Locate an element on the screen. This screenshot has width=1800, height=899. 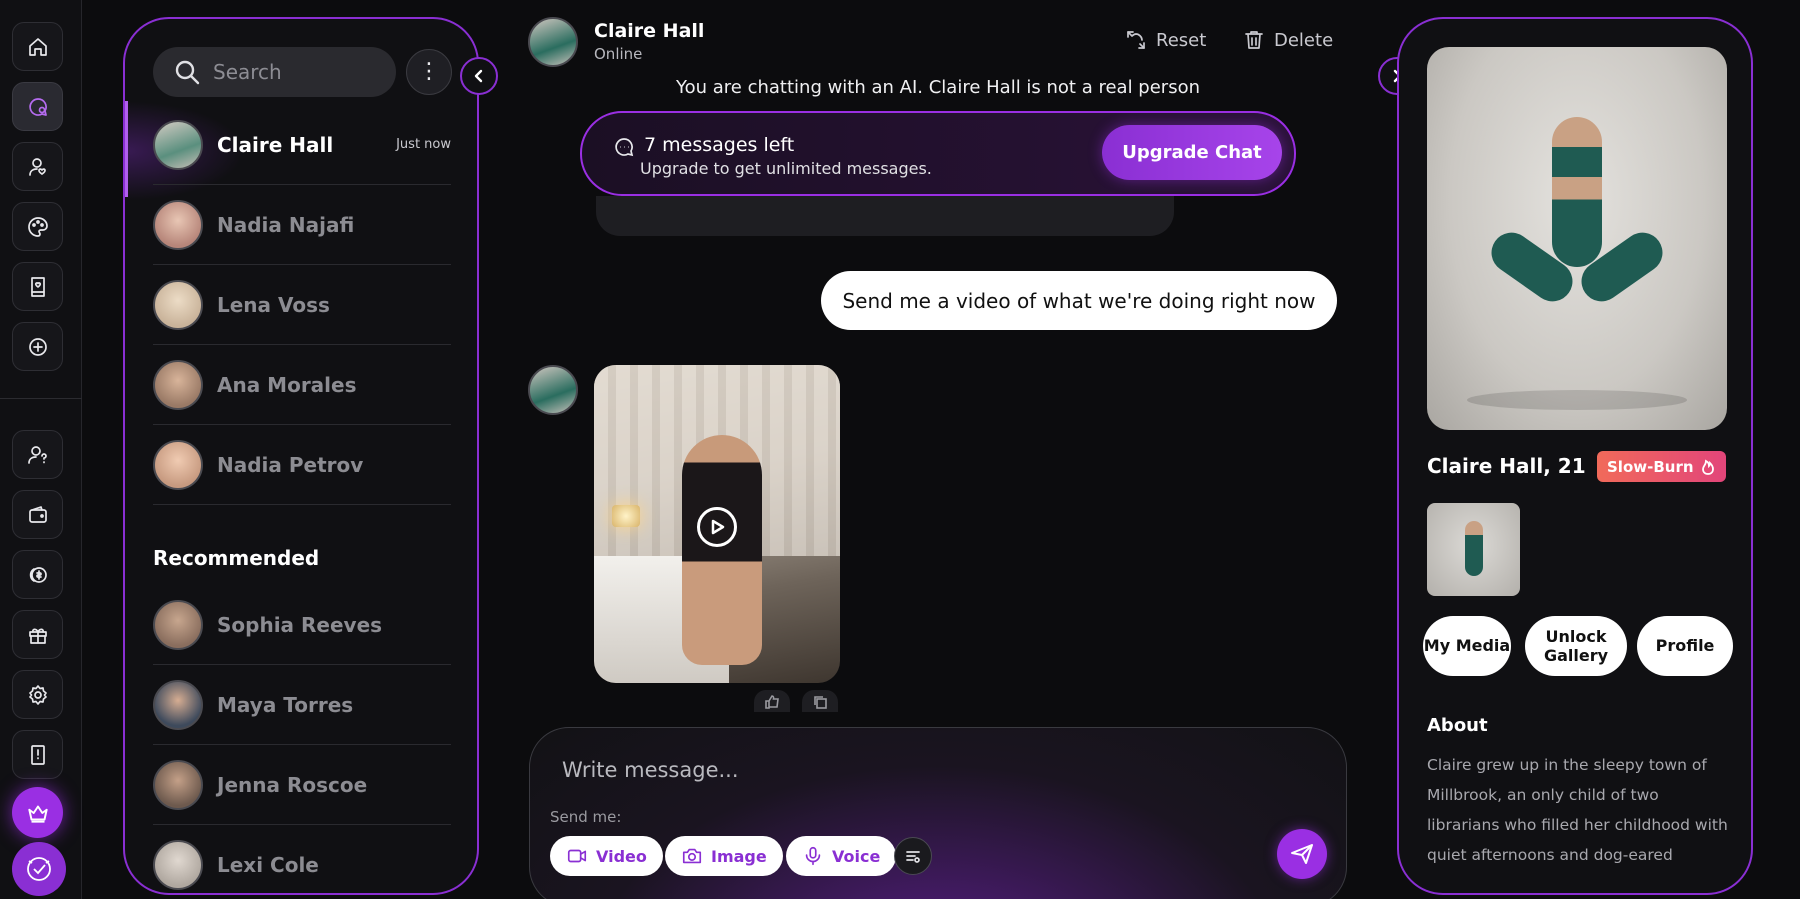
home-icon is located at coordinates (37, 46).